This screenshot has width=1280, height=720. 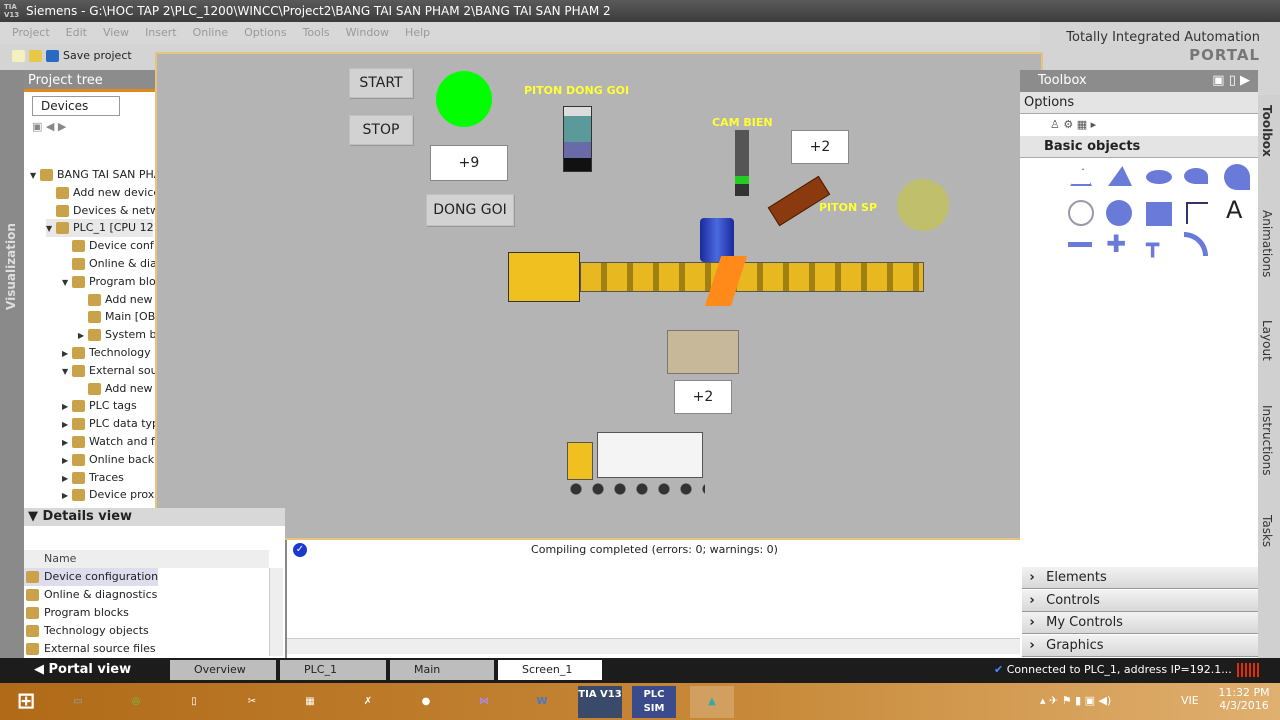 What do you see at coordinates (442, 670) in the screenshot?
I see `tab-main: Main` at bounding box center [442, 670].